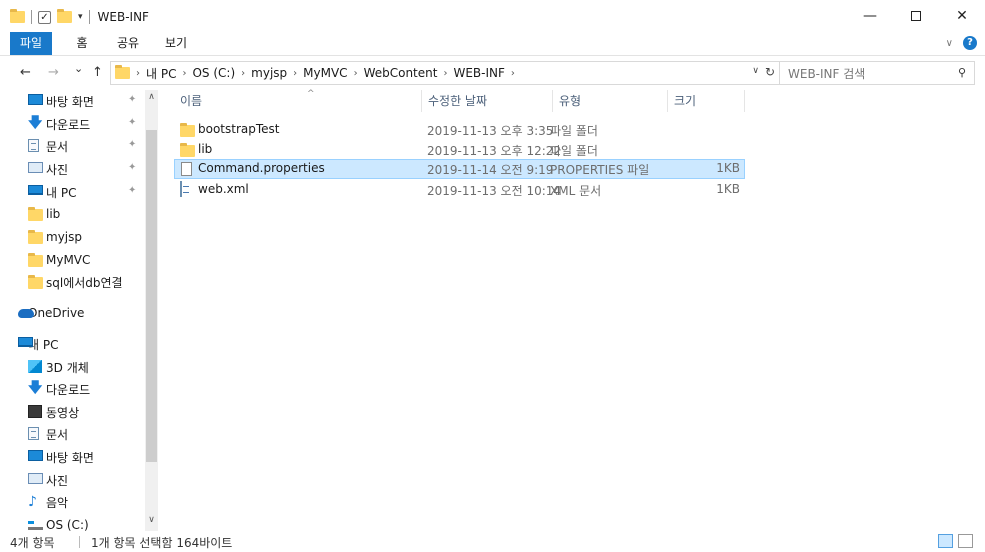 This screenshot has height=552, width=985. I want to click on breadcrumb-mymvc: MyMVC, so click(325, 73).